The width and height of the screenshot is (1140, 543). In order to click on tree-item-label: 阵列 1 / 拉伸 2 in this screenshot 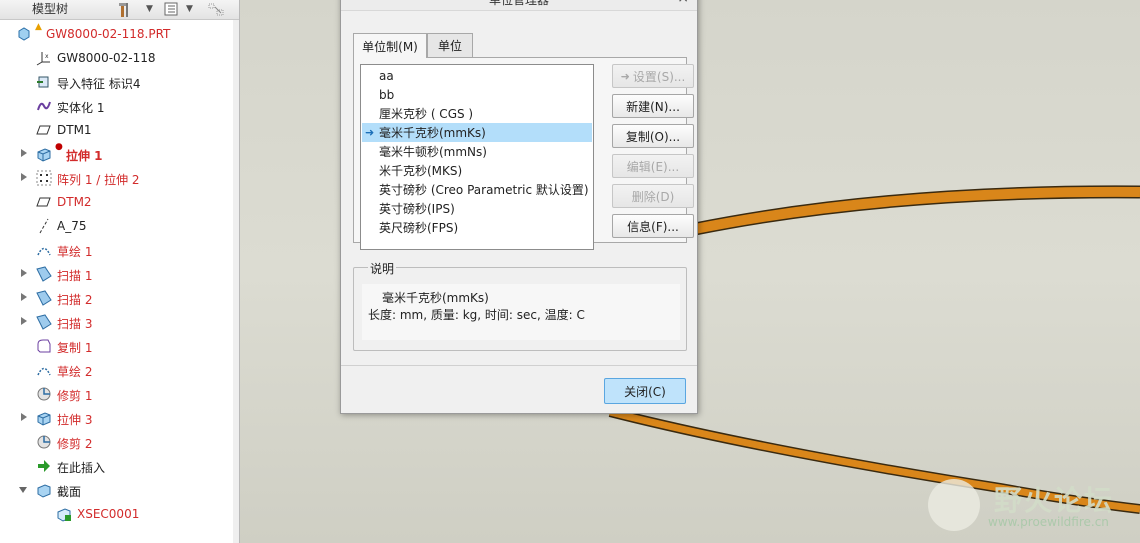, I will do `click(98, 180)`.